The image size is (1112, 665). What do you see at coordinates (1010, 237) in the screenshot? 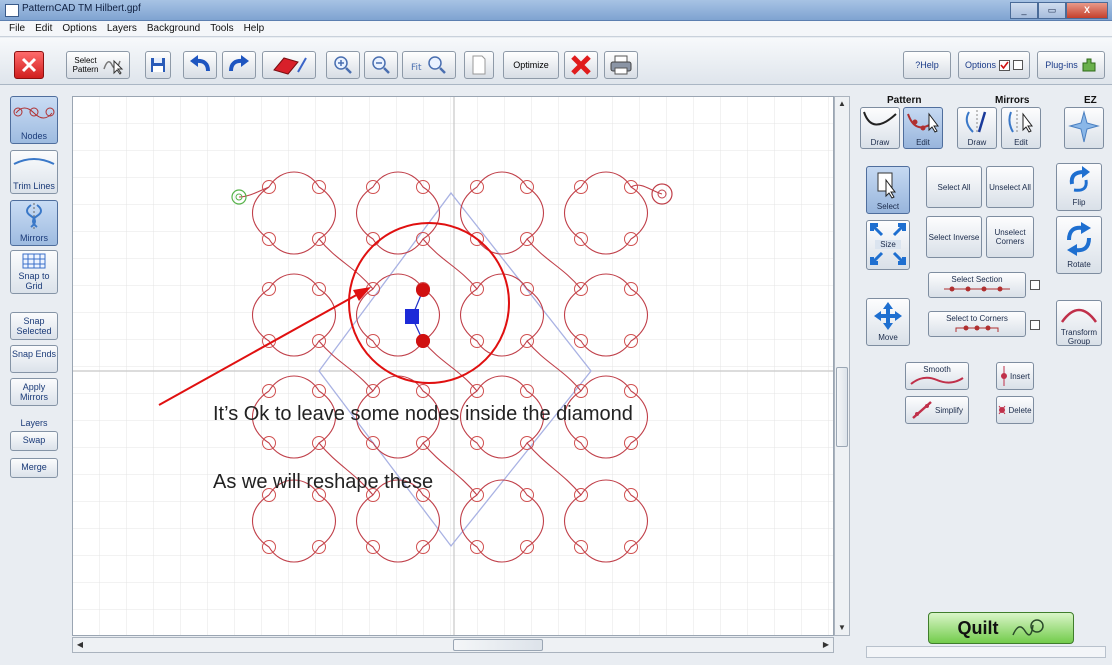
I see `unselect-corners-button: Unselect Corners` at bounding box center [1010, 237].